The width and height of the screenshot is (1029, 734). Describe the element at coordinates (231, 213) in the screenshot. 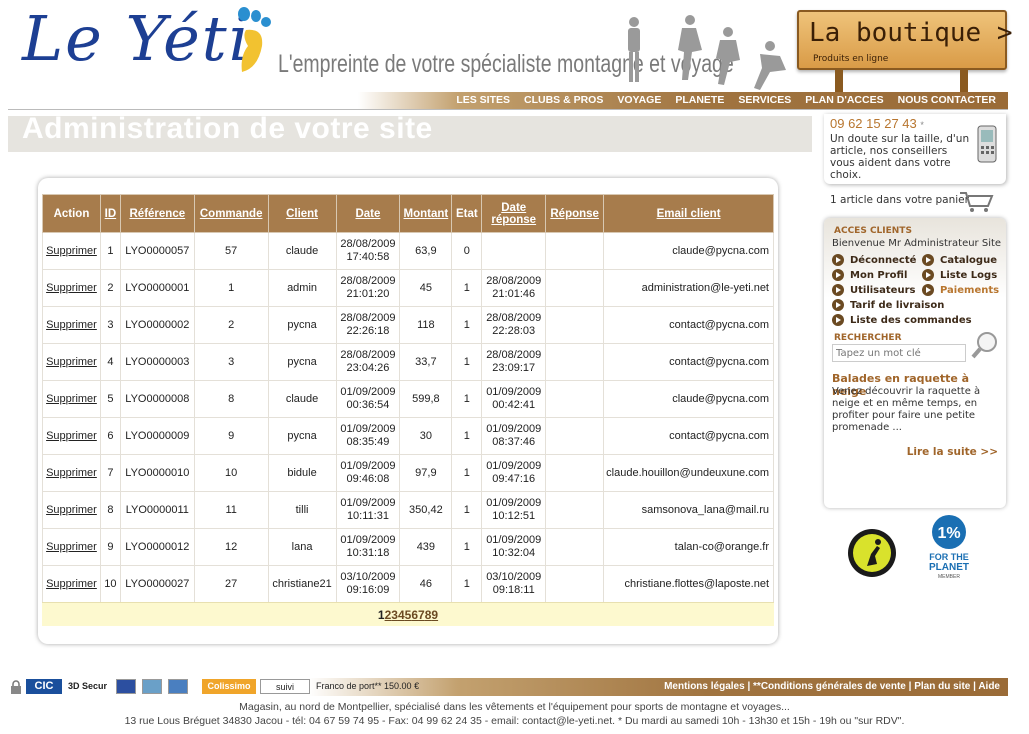

I see `col-commande: Commande` at that location.